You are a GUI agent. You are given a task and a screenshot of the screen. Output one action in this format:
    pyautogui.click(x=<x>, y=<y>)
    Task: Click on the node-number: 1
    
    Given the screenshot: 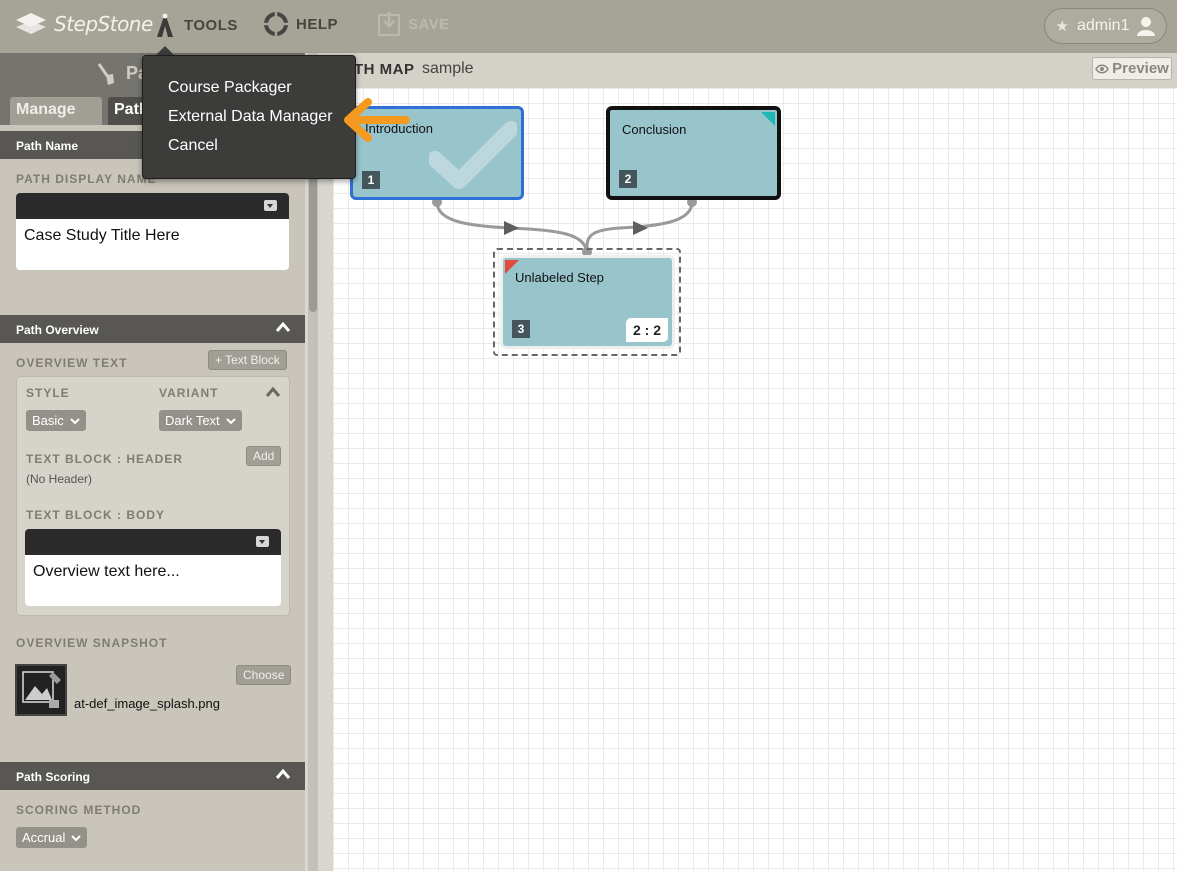 What is the action you would take?
    pyautogui.click(x=371, y=180)
    